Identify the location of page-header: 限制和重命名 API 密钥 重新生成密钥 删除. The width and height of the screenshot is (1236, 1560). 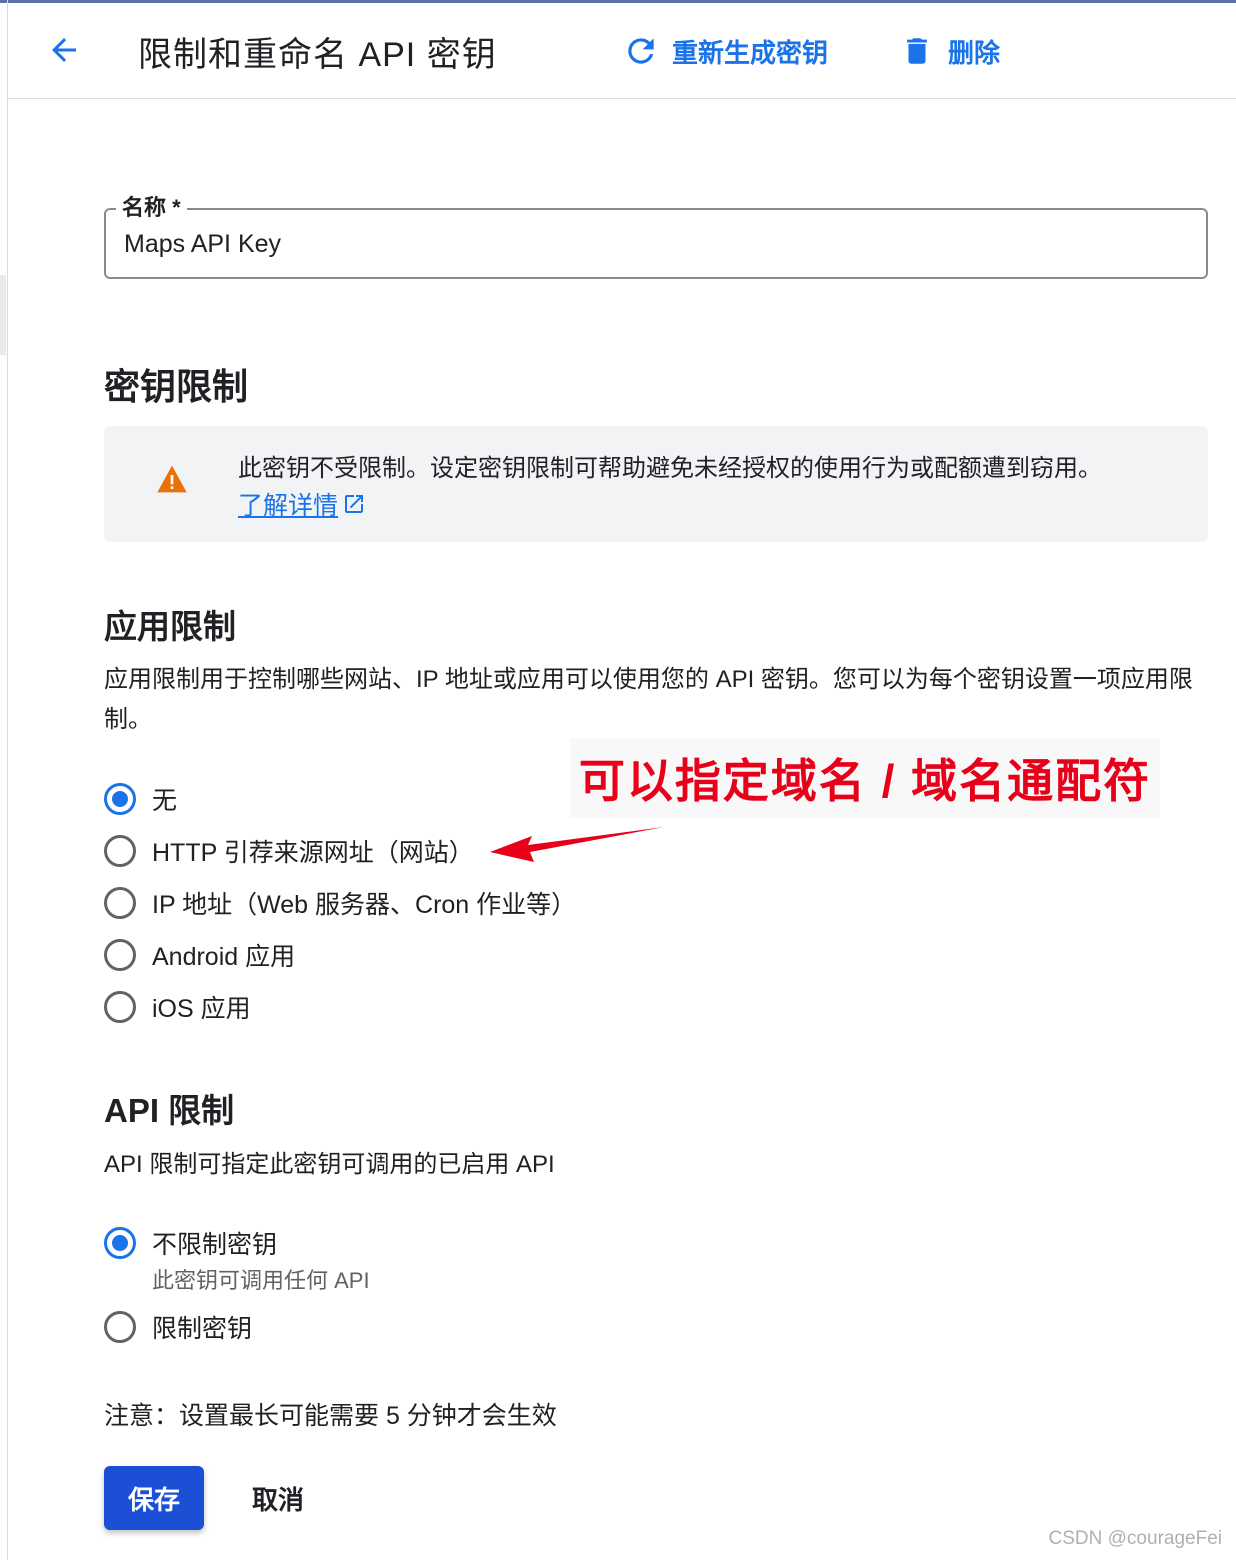
(622, 51).